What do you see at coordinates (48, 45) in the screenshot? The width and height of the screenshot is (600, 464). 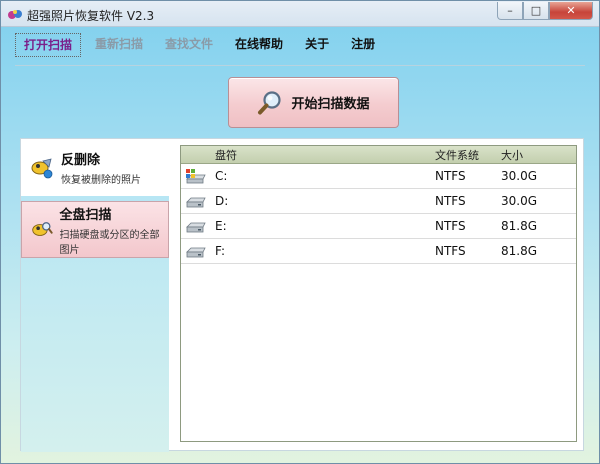 I see `menu-open-scan: 打开扫描` at bounding box center [48, 45].